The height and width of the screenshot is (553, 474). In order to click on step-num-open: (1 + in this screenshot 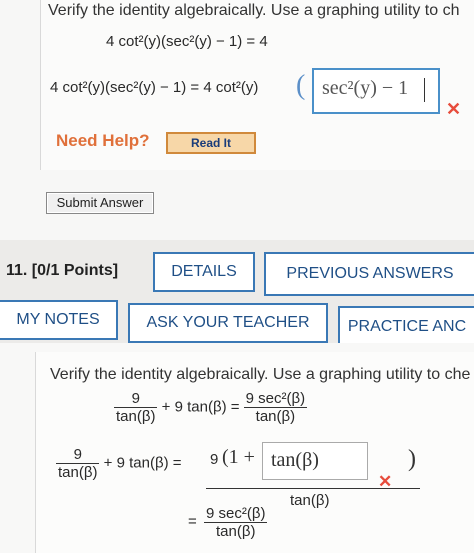, I will do `click(238, 457)`.